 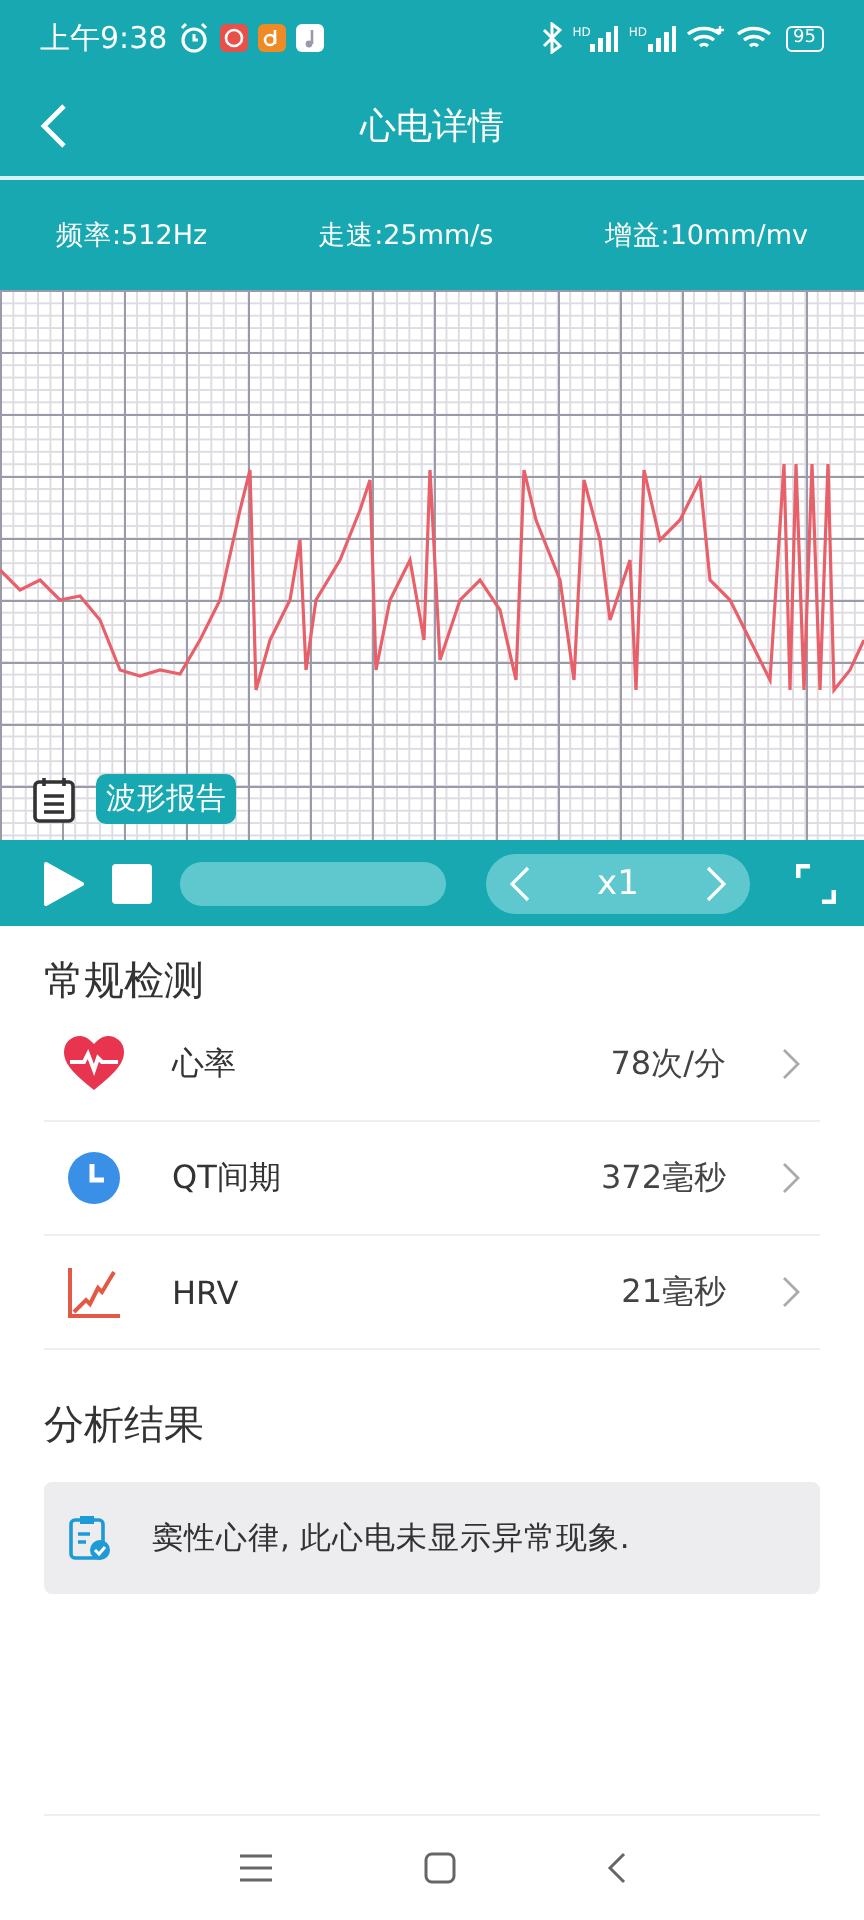 What do you see at coordinates (124, 981) in the screenshot?
I see `section-title: 常规检测` at bounding box center [124, 981].